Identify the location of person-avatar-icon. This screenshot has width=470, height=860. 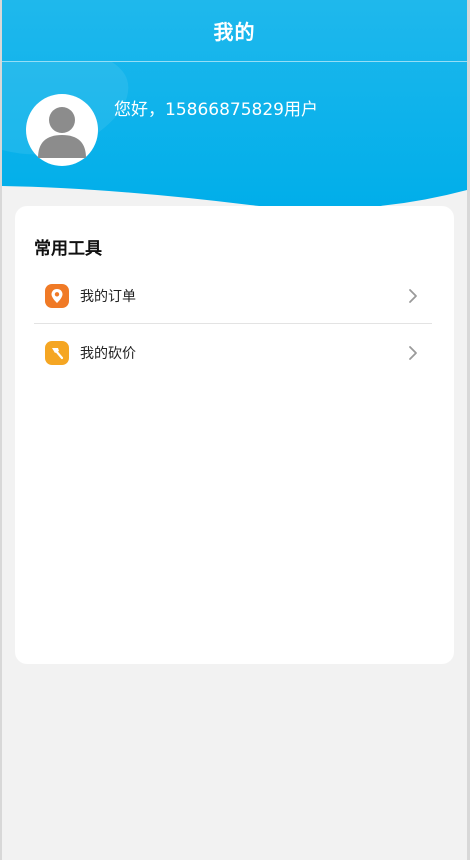
(62, 132).